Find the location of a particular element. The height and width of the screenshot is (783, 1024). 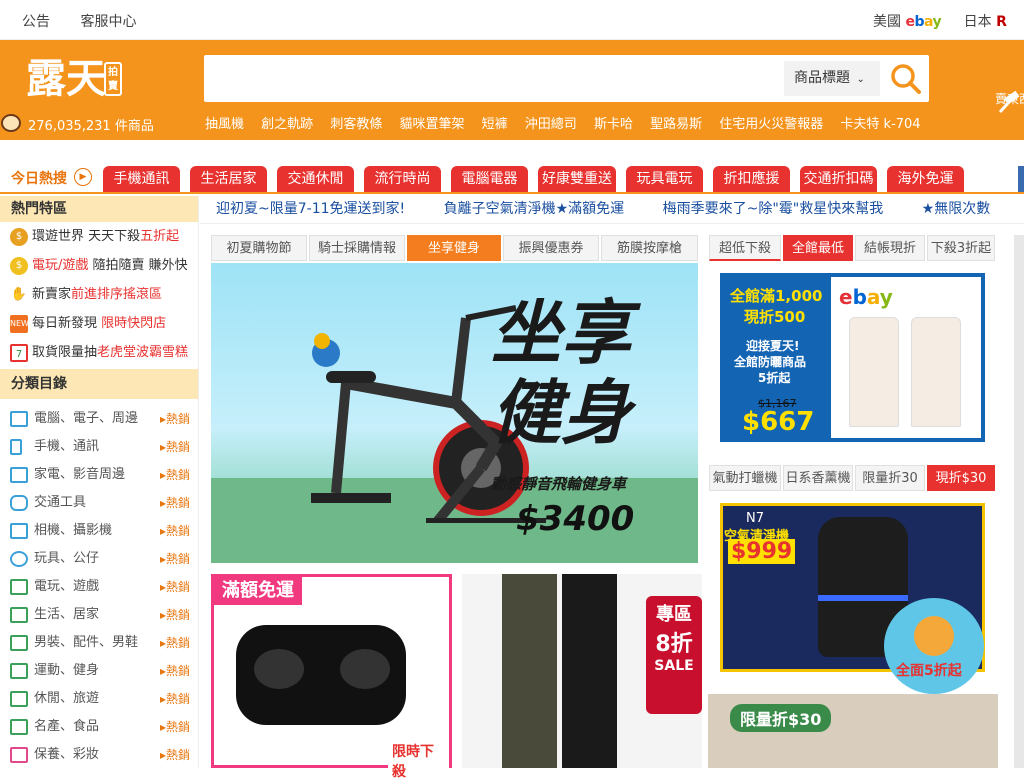

half-off-badge: 全面5折起 is located at coordinates (934, 646).